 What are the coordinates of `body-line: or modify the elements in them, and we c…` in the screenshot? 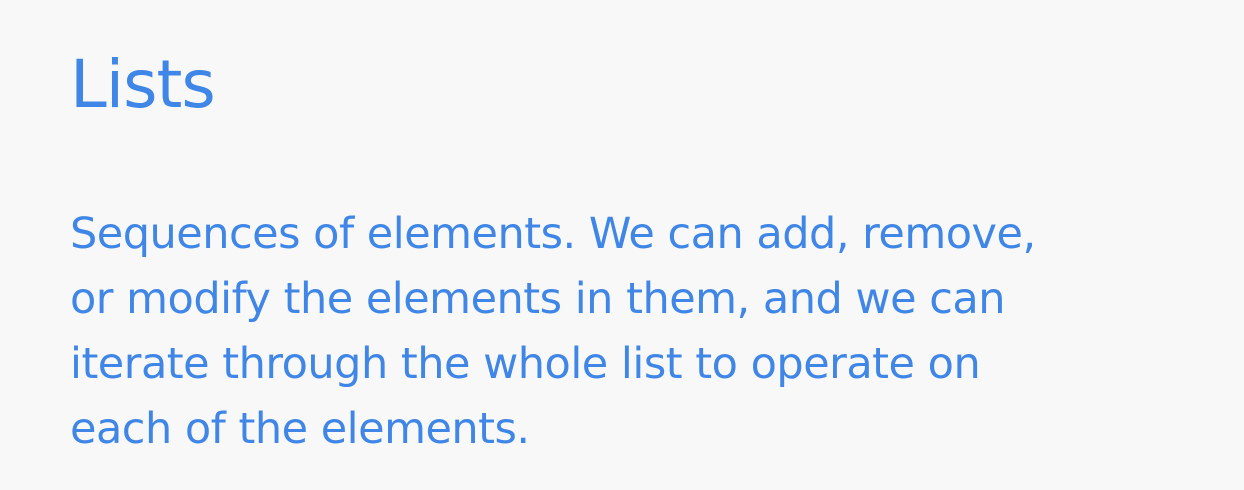 It's located at (537, 299).